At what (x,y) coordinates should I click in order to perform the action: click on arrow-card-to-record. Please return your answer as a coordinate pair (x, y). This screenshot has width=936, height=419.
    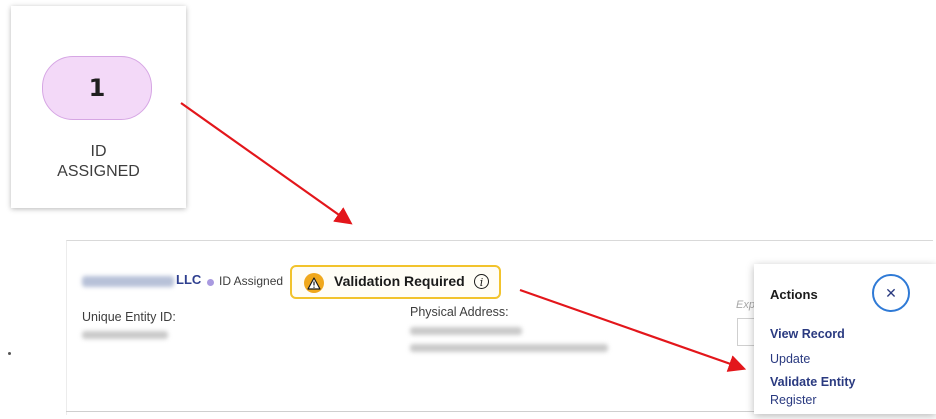
    Looking at the image, I should click on (266, 163).